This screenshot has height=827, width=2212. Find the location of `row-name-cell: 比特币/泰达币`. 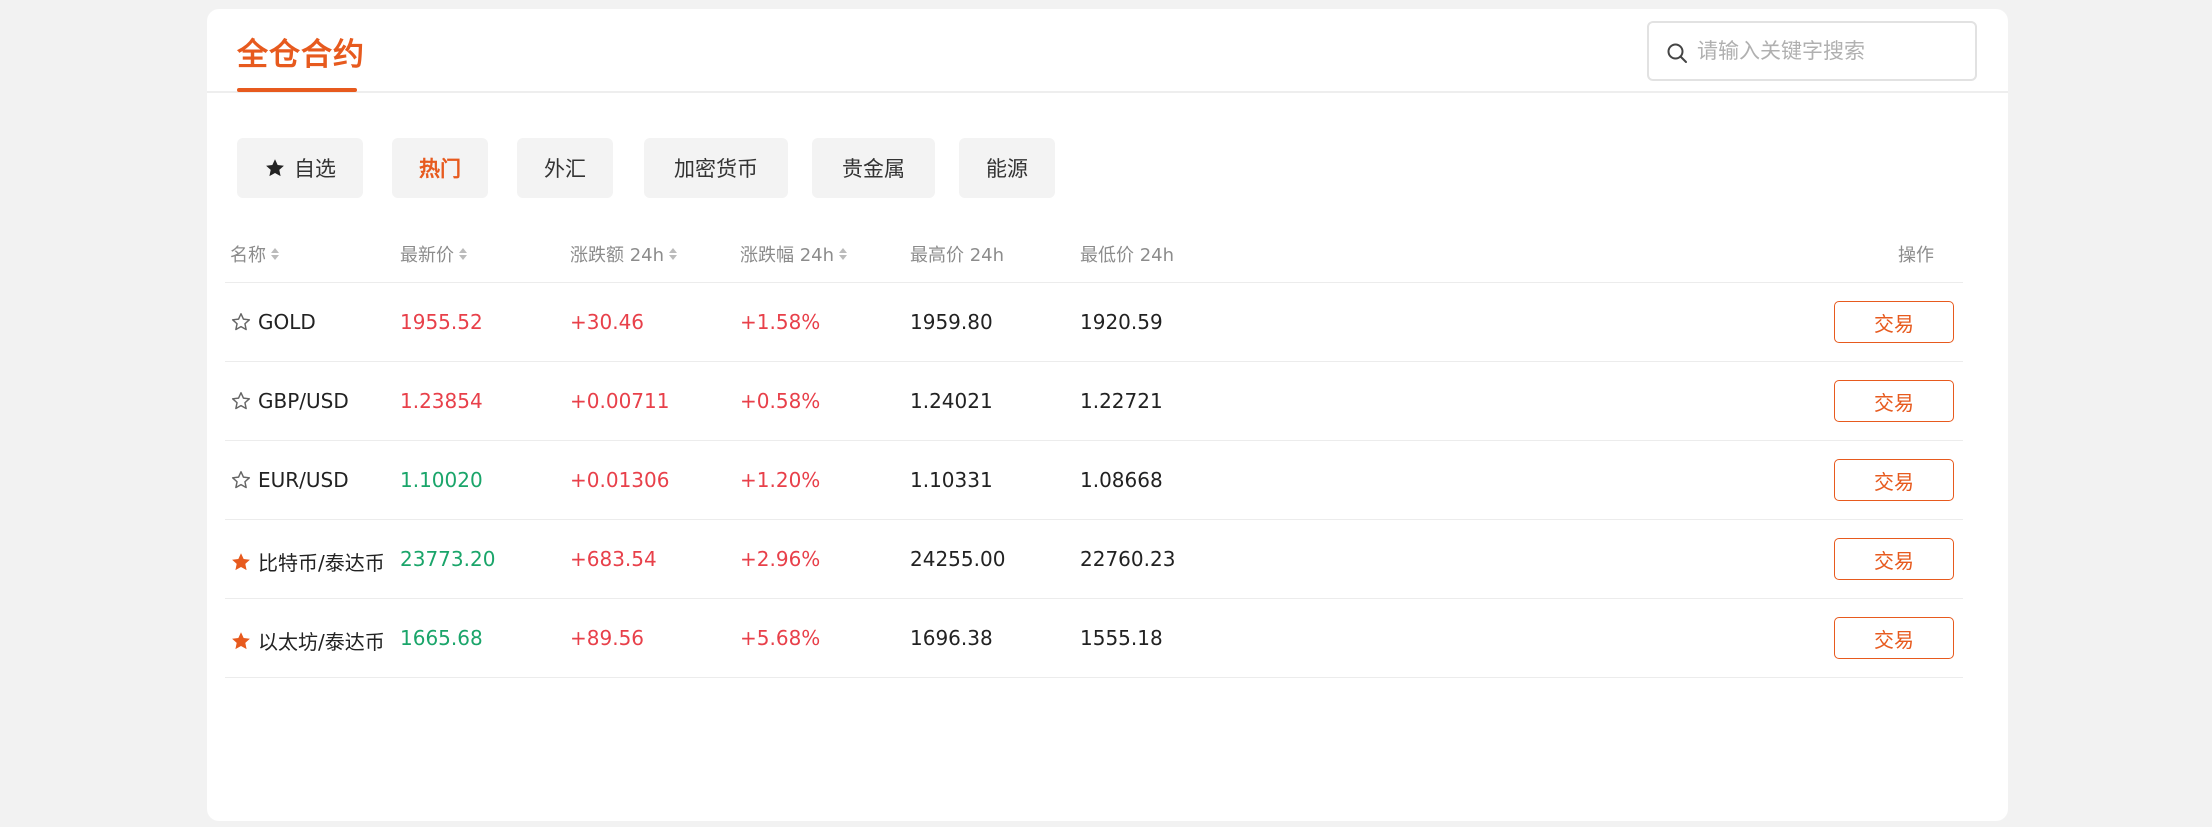

row-name-cell: 比特币/泰达币 is located at coordinates (307, 561).